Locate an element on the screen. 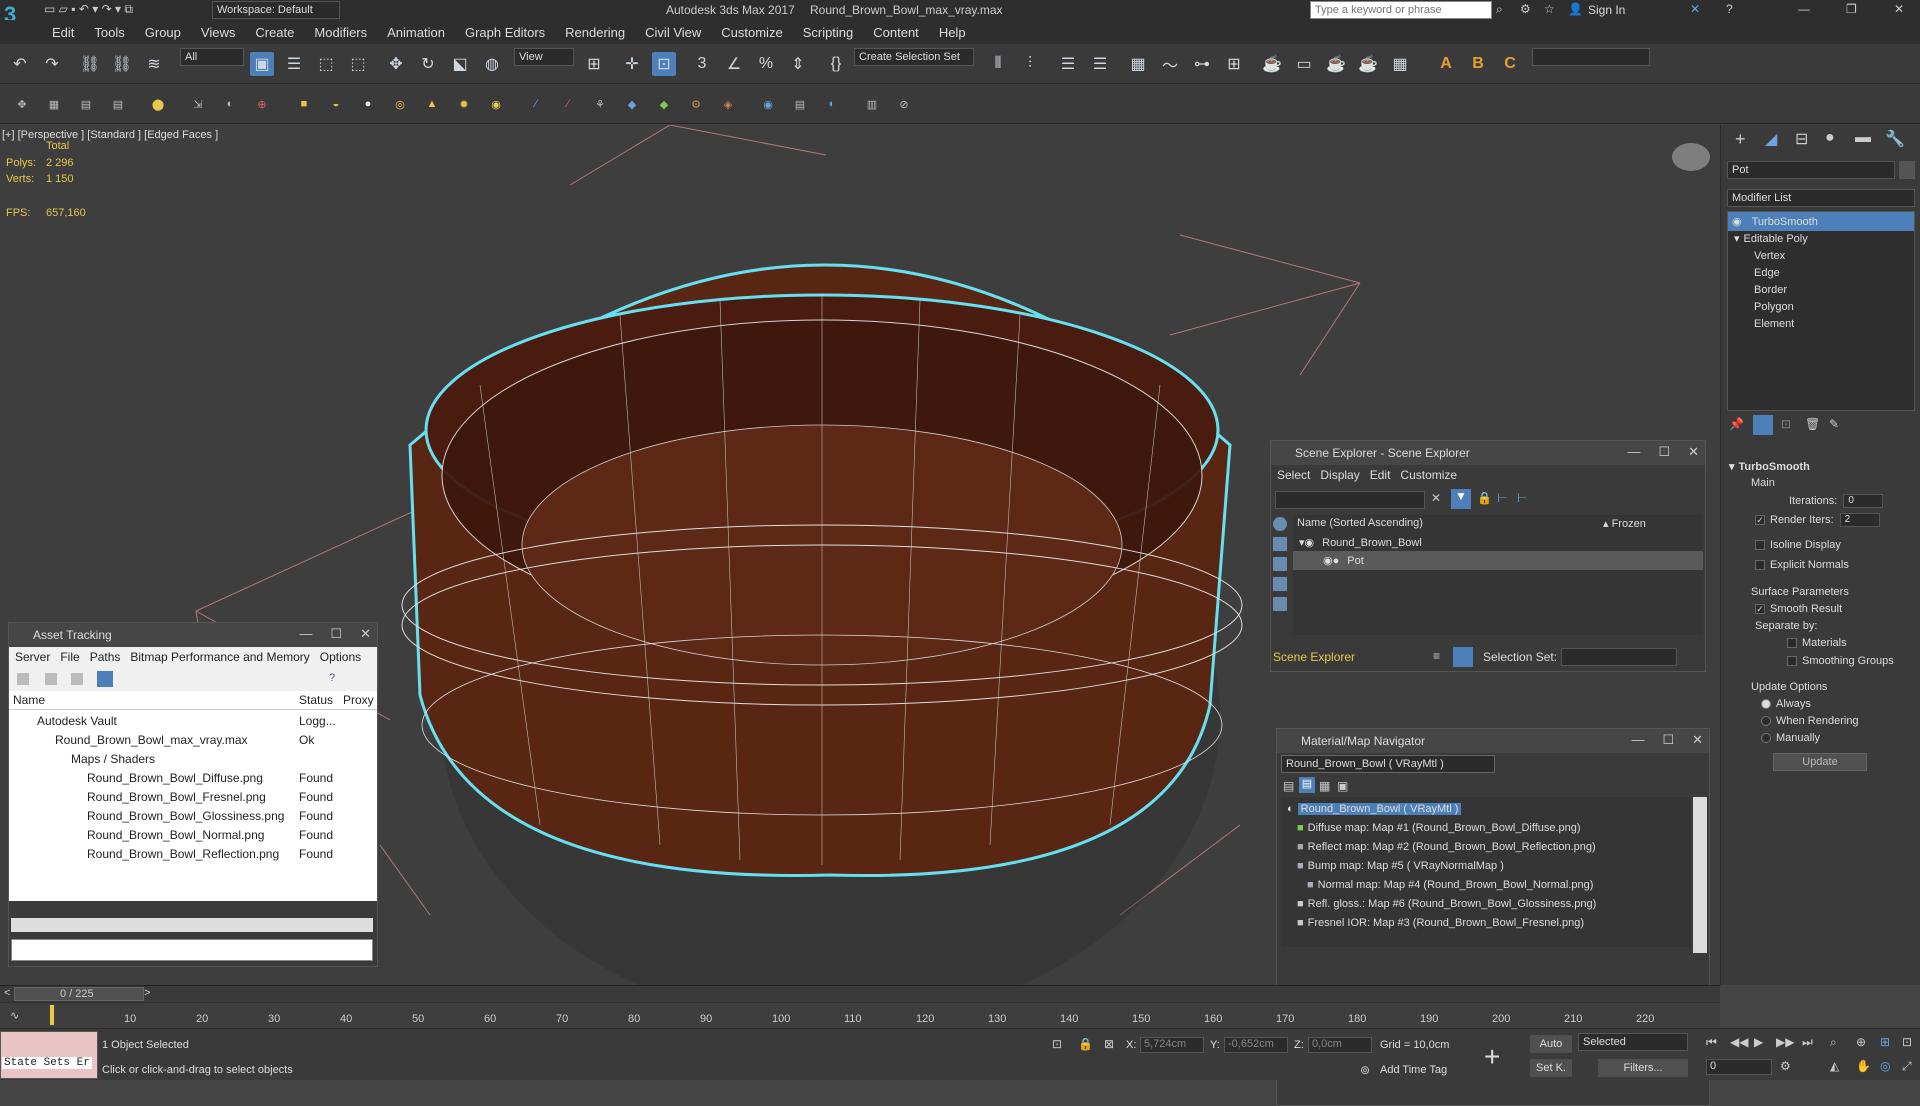 This screenshot has height=1106, width=1920. display-helpers-icon is located at coordinates (1280, 604).